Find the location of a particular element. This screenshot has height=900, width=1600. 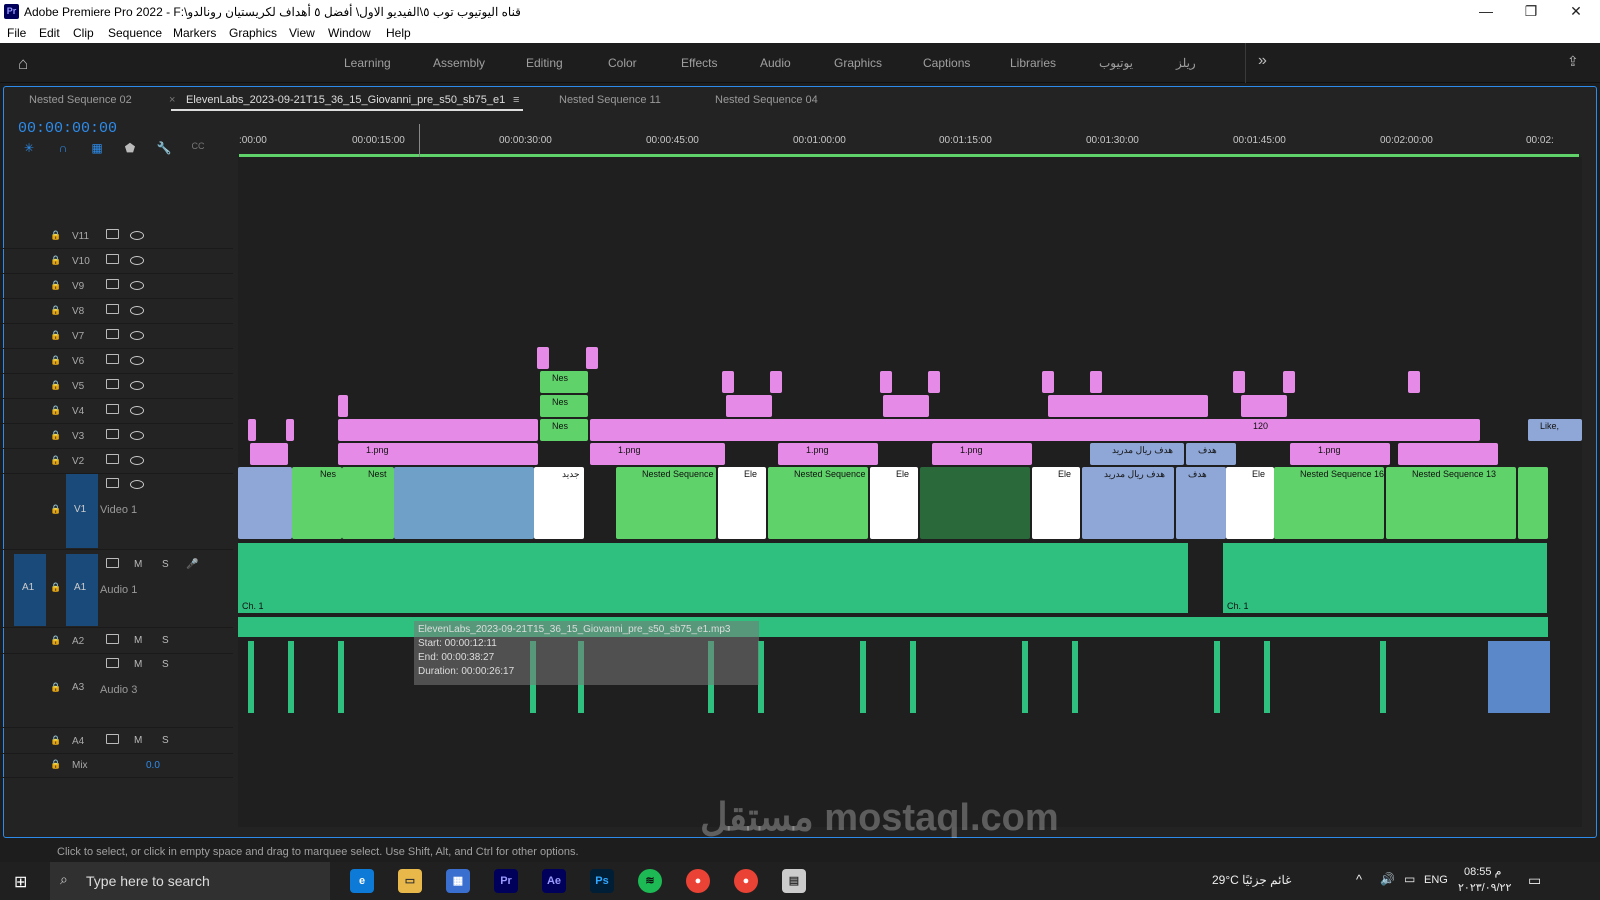

clip-v1: Nested Sequence is located at coordinates (666, 503).